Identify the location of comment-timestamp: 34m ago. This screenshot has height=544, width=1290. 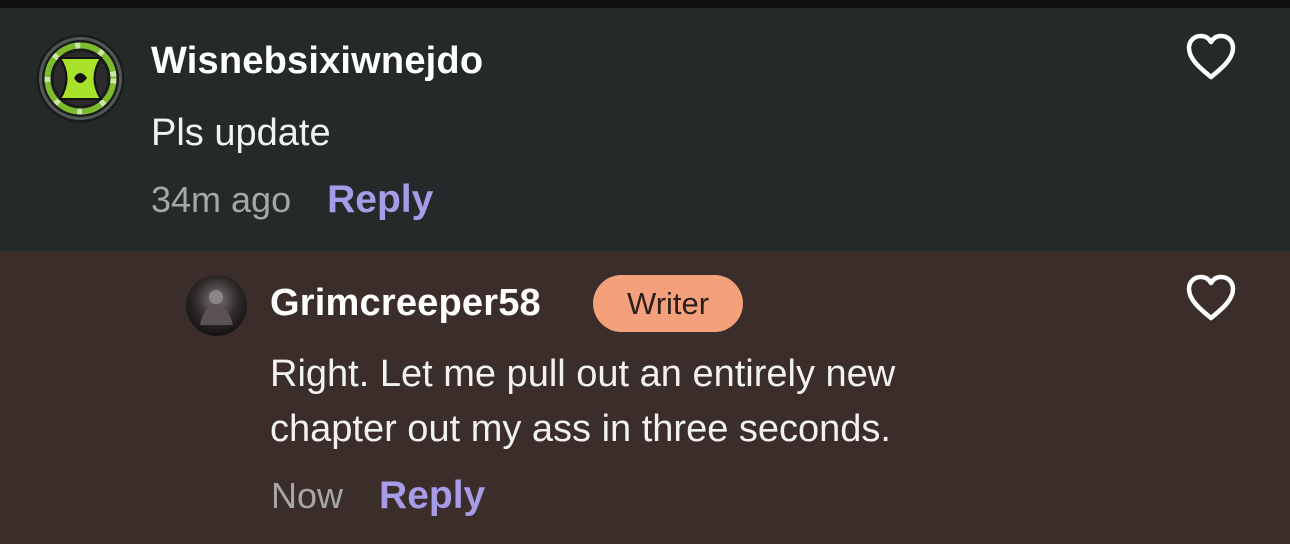
(221, 199).